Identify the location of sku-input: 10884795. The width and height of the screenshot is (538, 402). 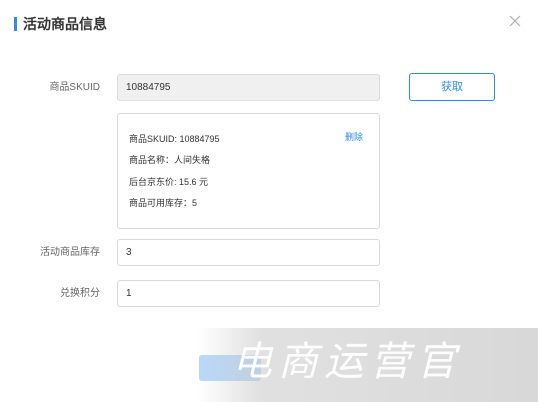
(248, 87).